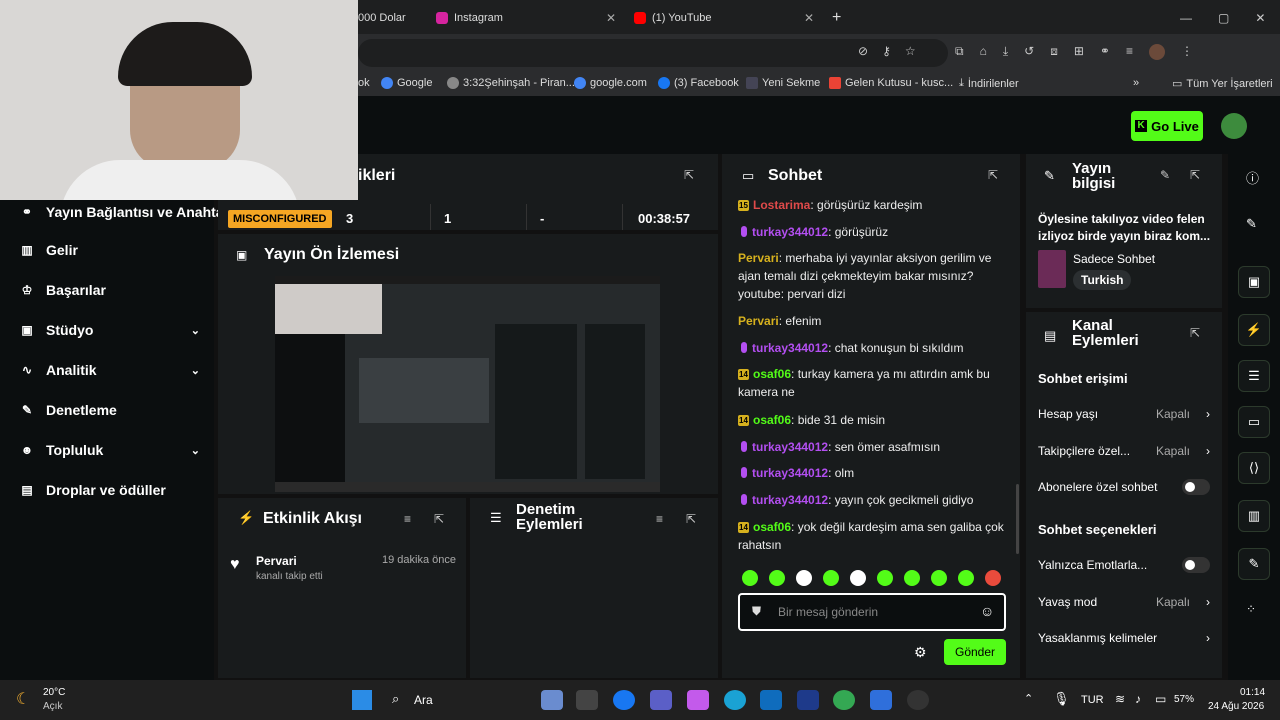 The width and height of the screenshot is (1280, 720). Describe the element at coordinates (110, 290) in the screenshot. I see `sidebar-item-achievements: ♔ Başarılar` at that location.